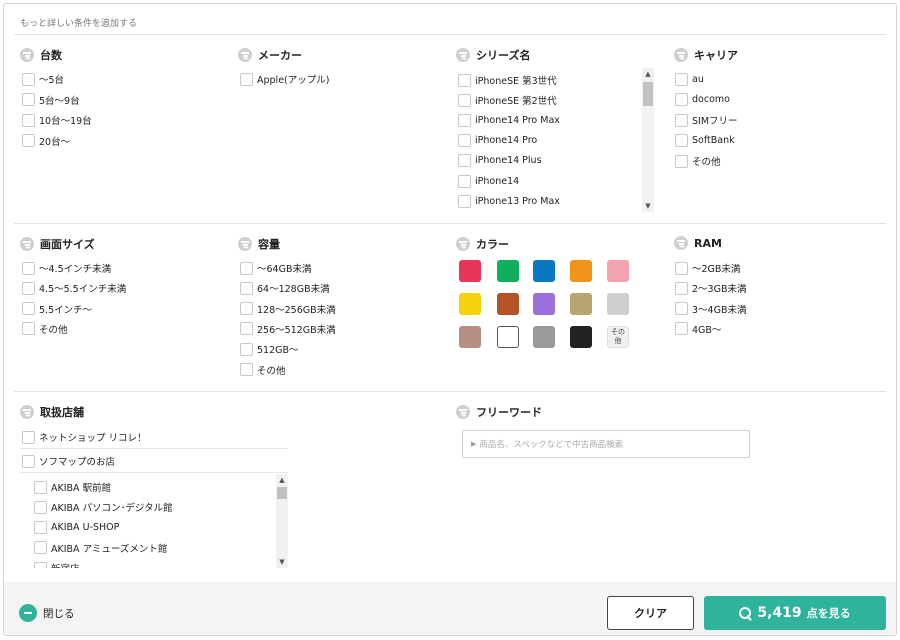  Describe the element at coordinates (710, 288) in the screenshot. I see `ram-option: 2〜3GB未満` at that location.